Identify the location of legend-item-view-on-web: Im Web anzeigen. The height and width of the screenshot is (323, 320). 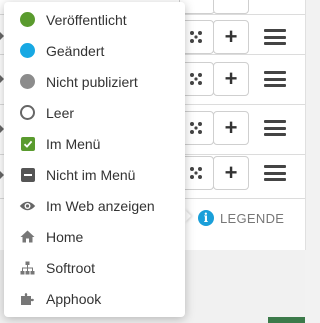
(94, 205).